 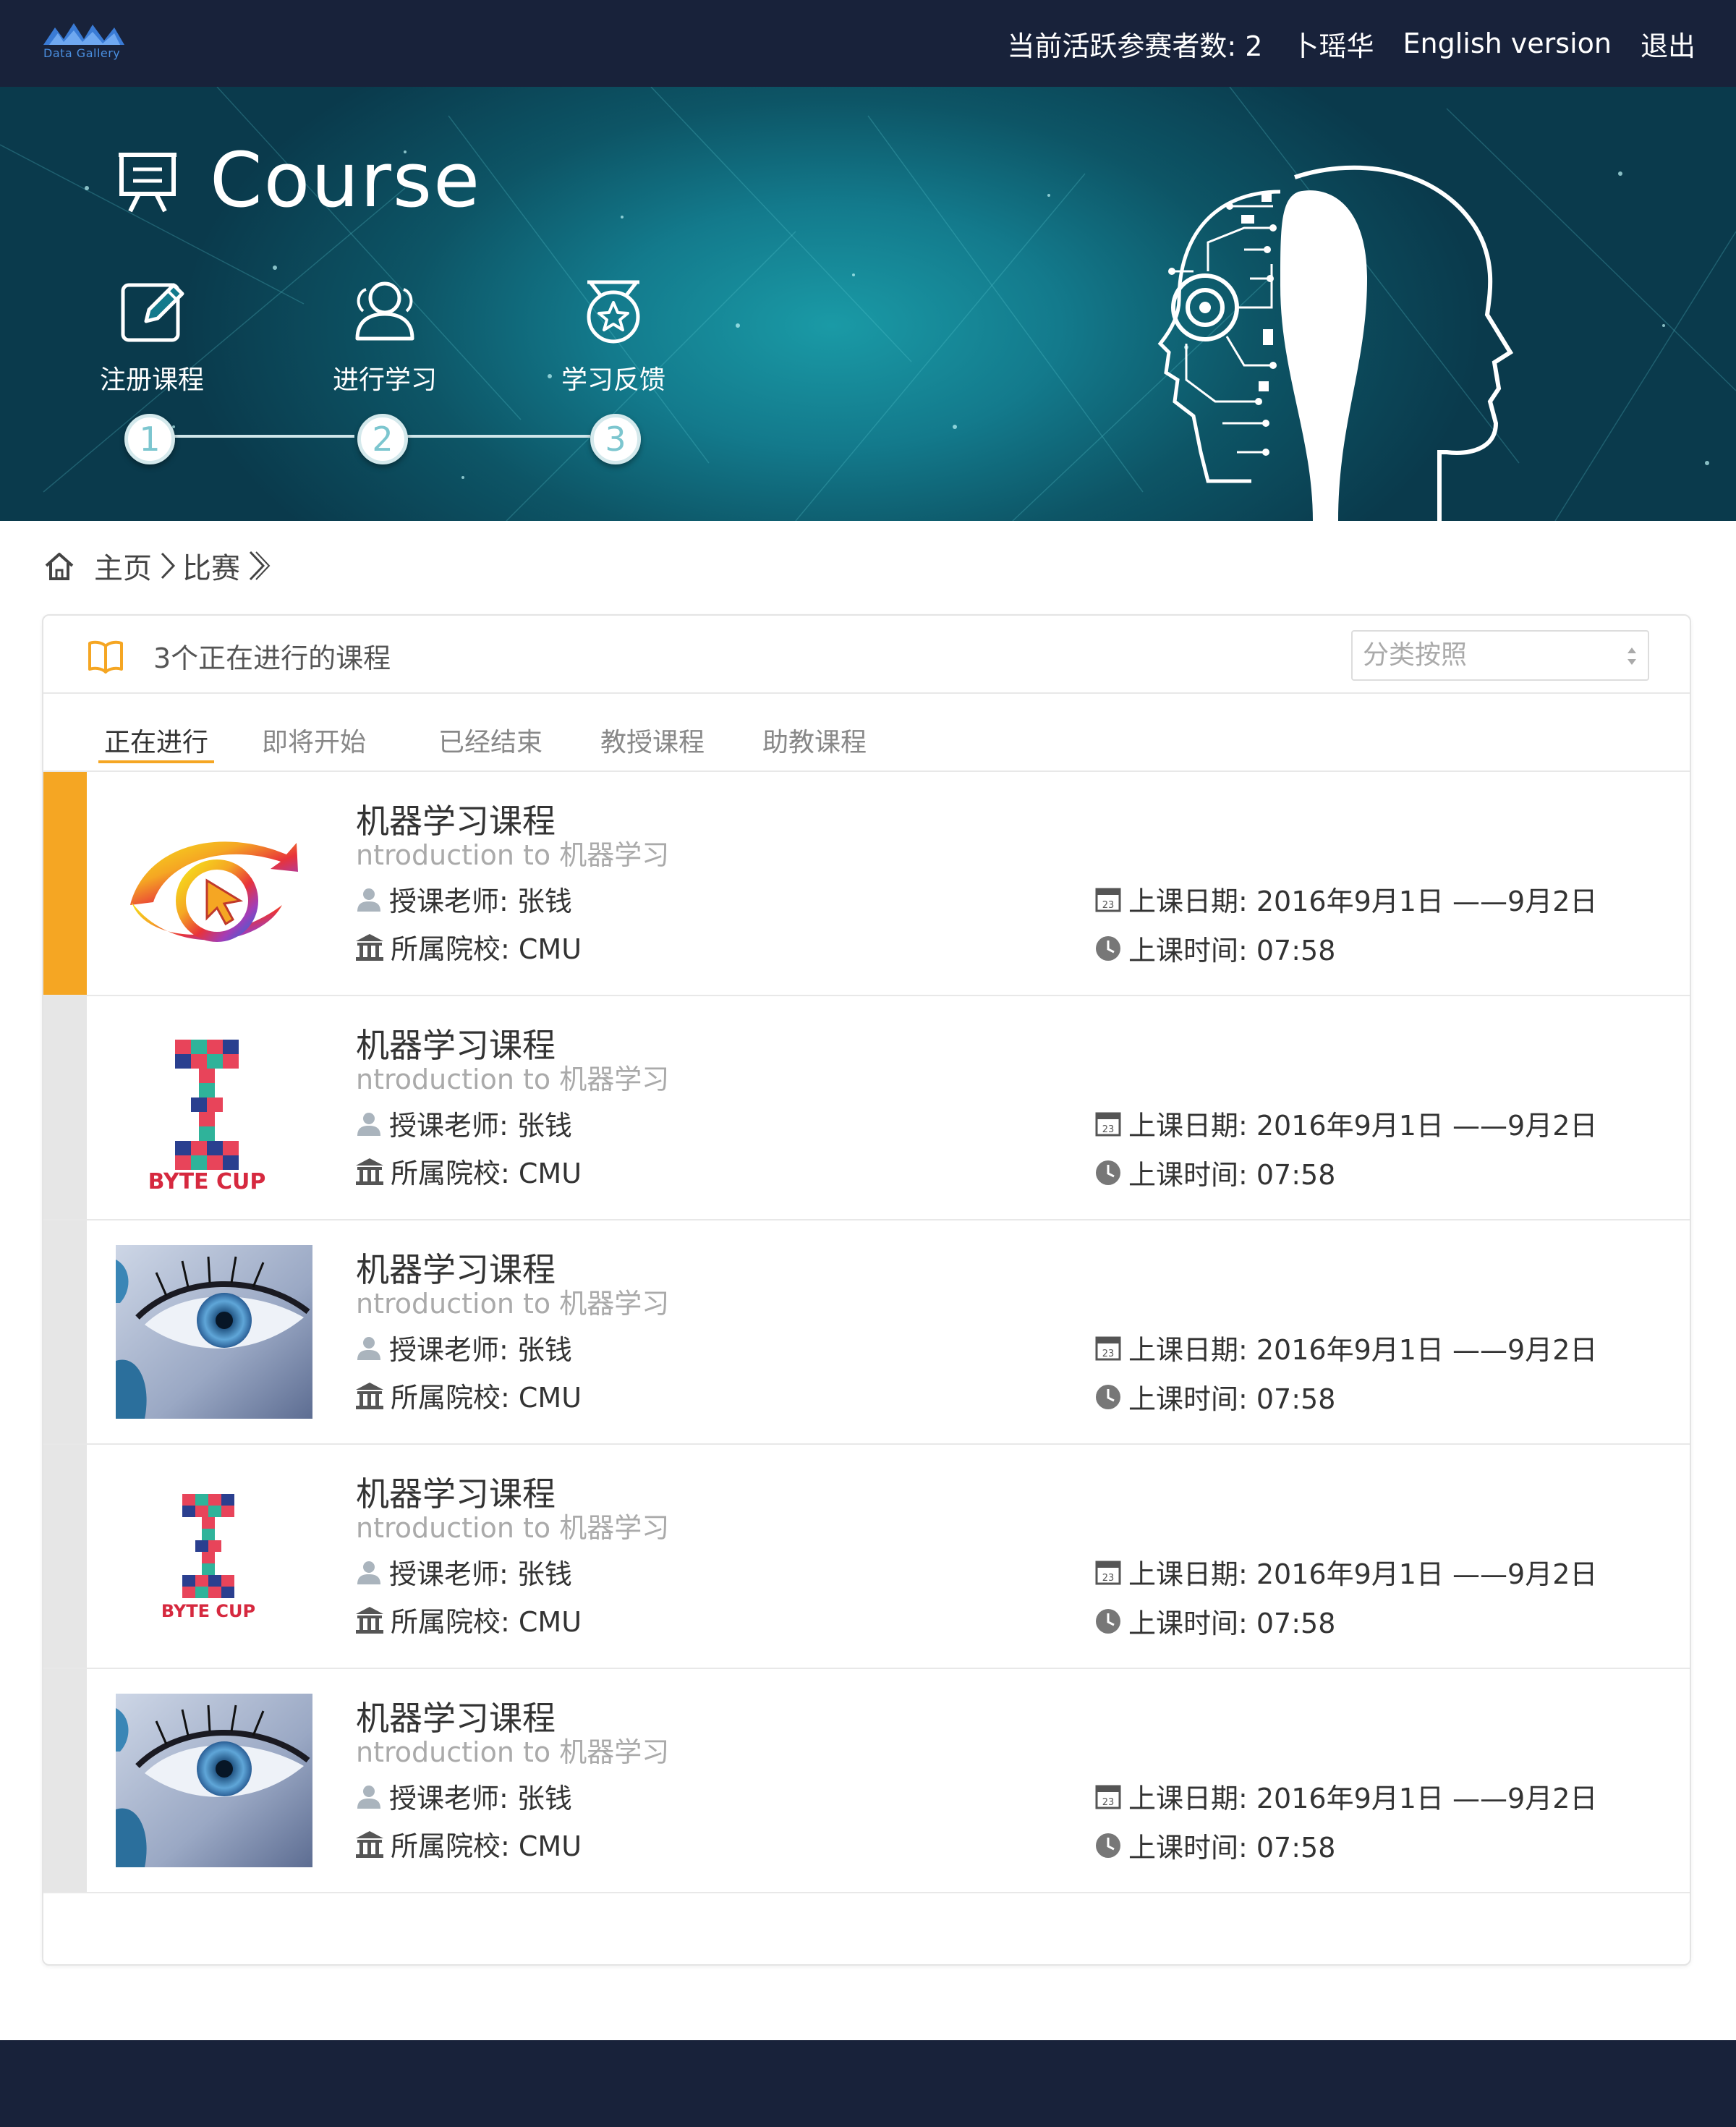 I want to click on sort-select-placeholder: 分类按照, so click(x=1415, y=655).